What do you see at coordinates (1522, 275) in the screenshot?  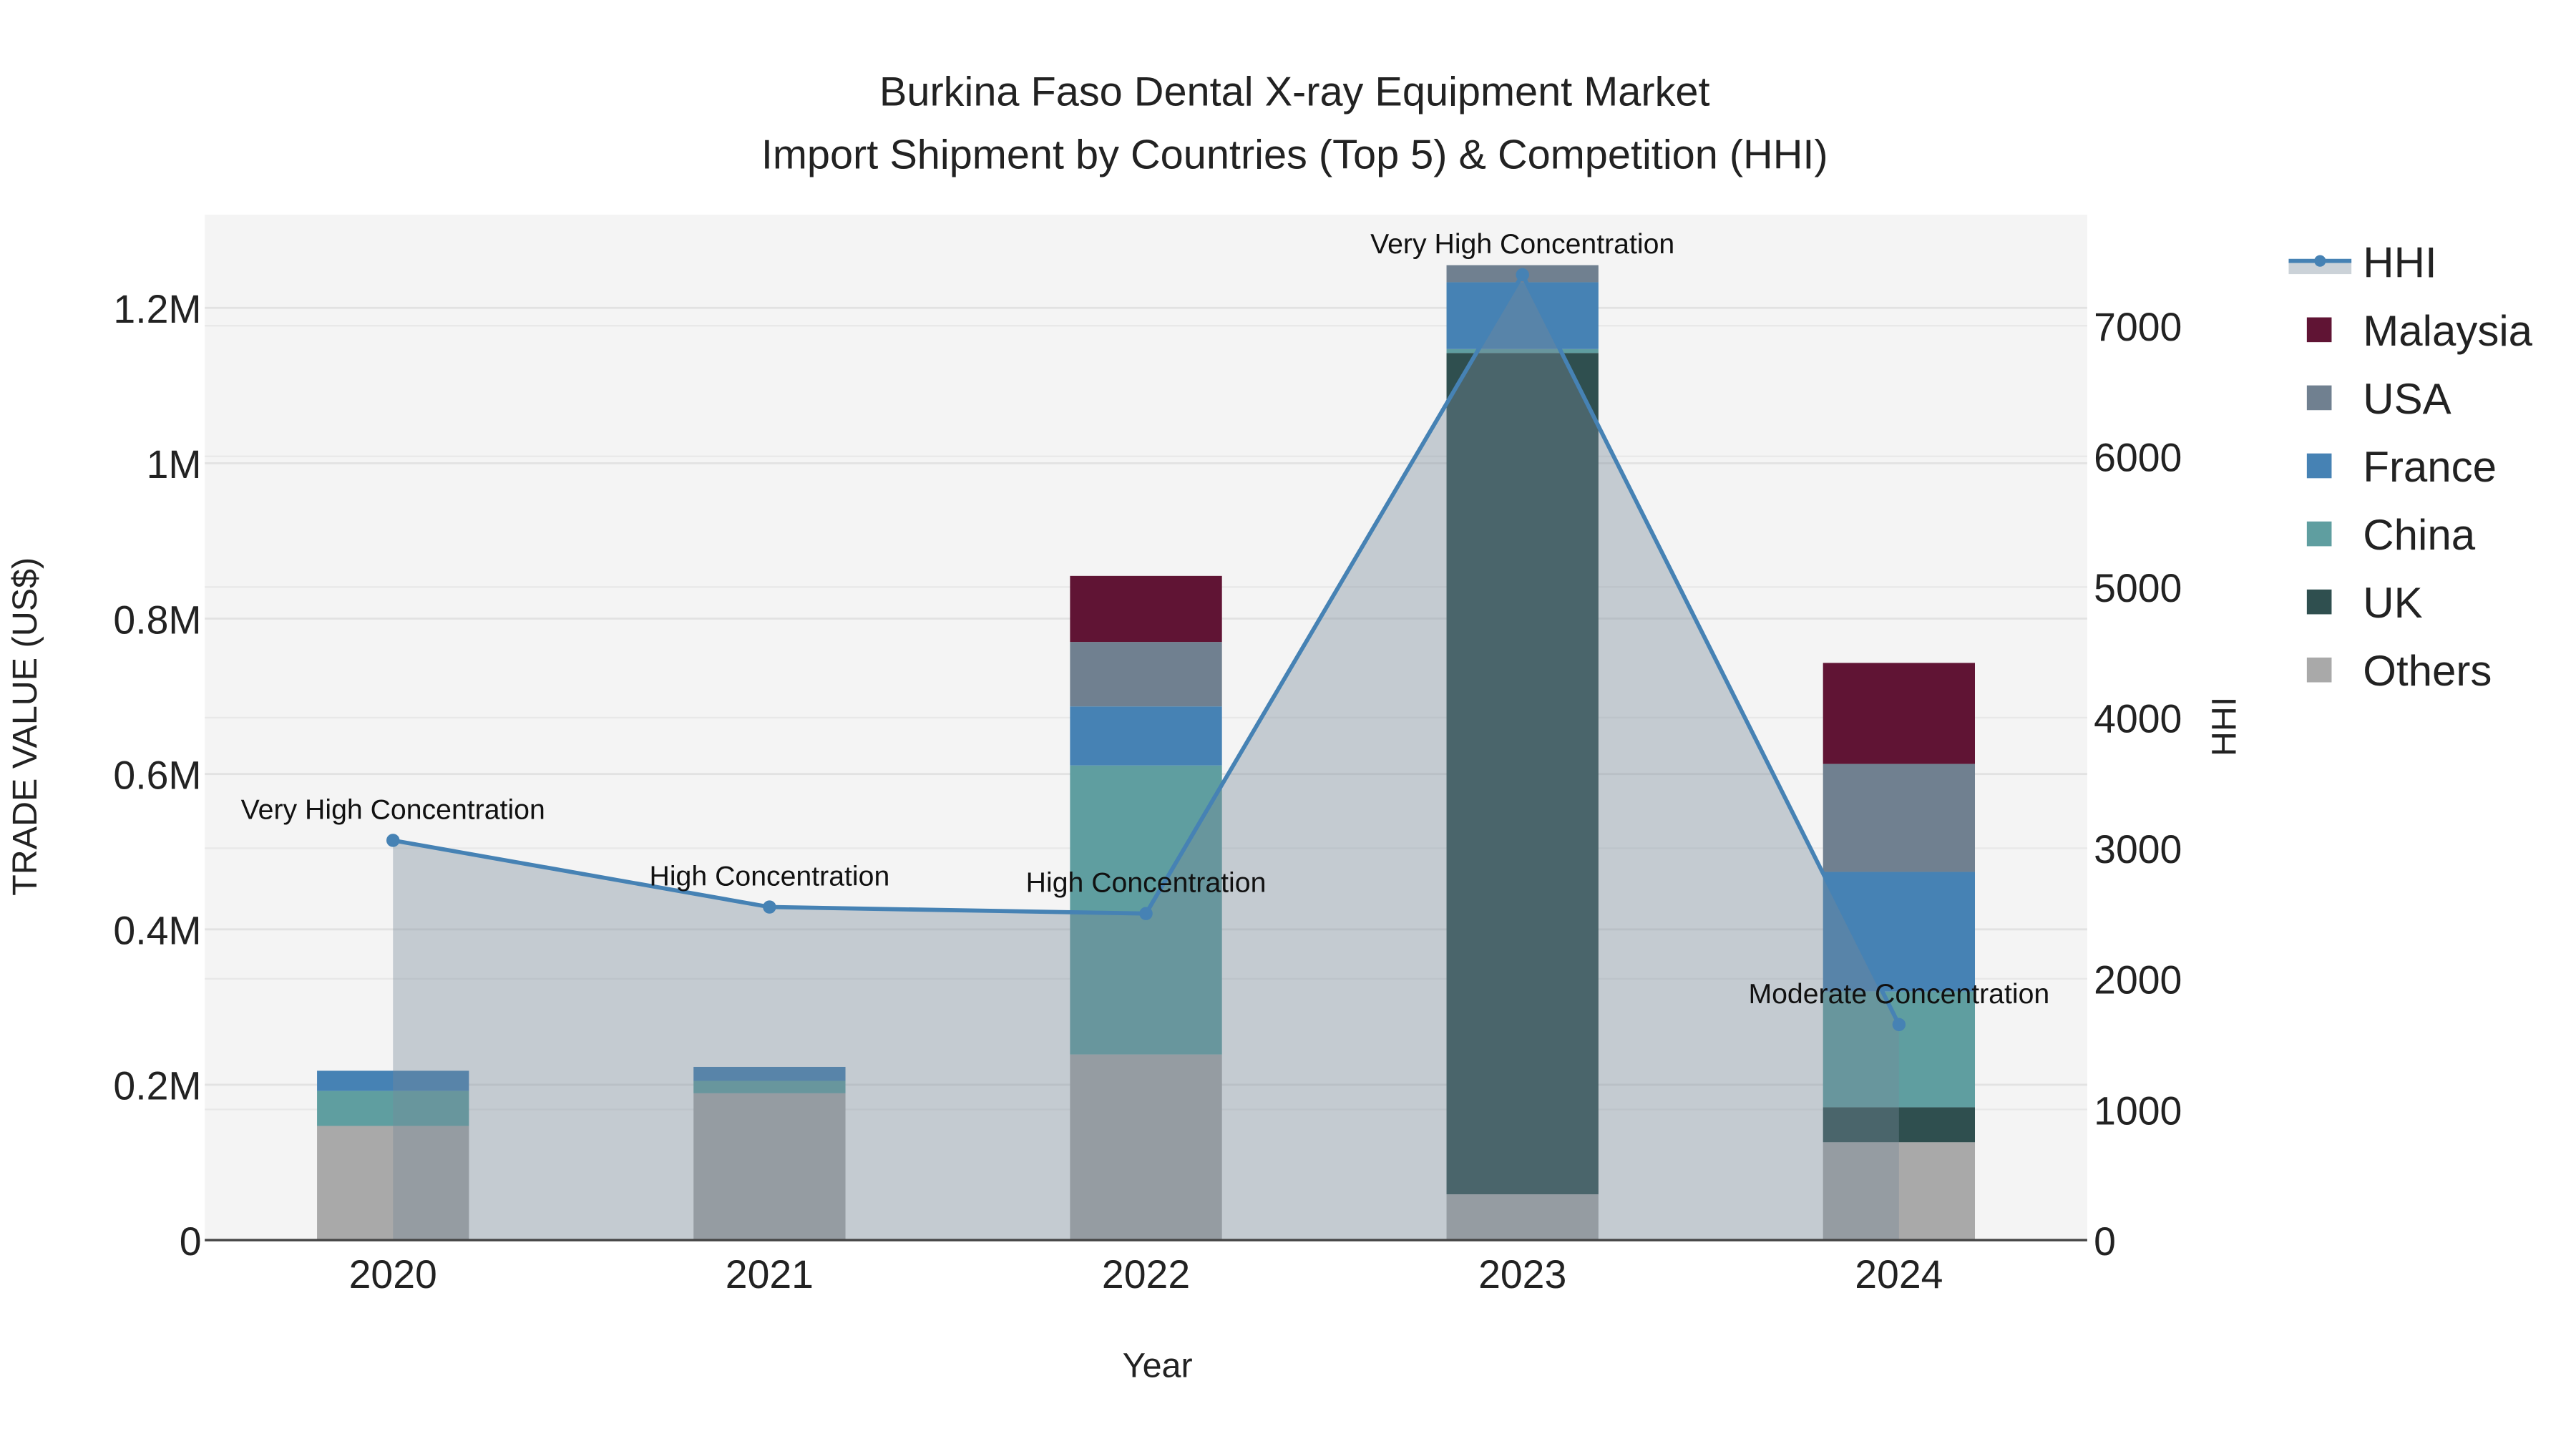 I see `hhi-point-2023` at bounding box center [1522, 275].